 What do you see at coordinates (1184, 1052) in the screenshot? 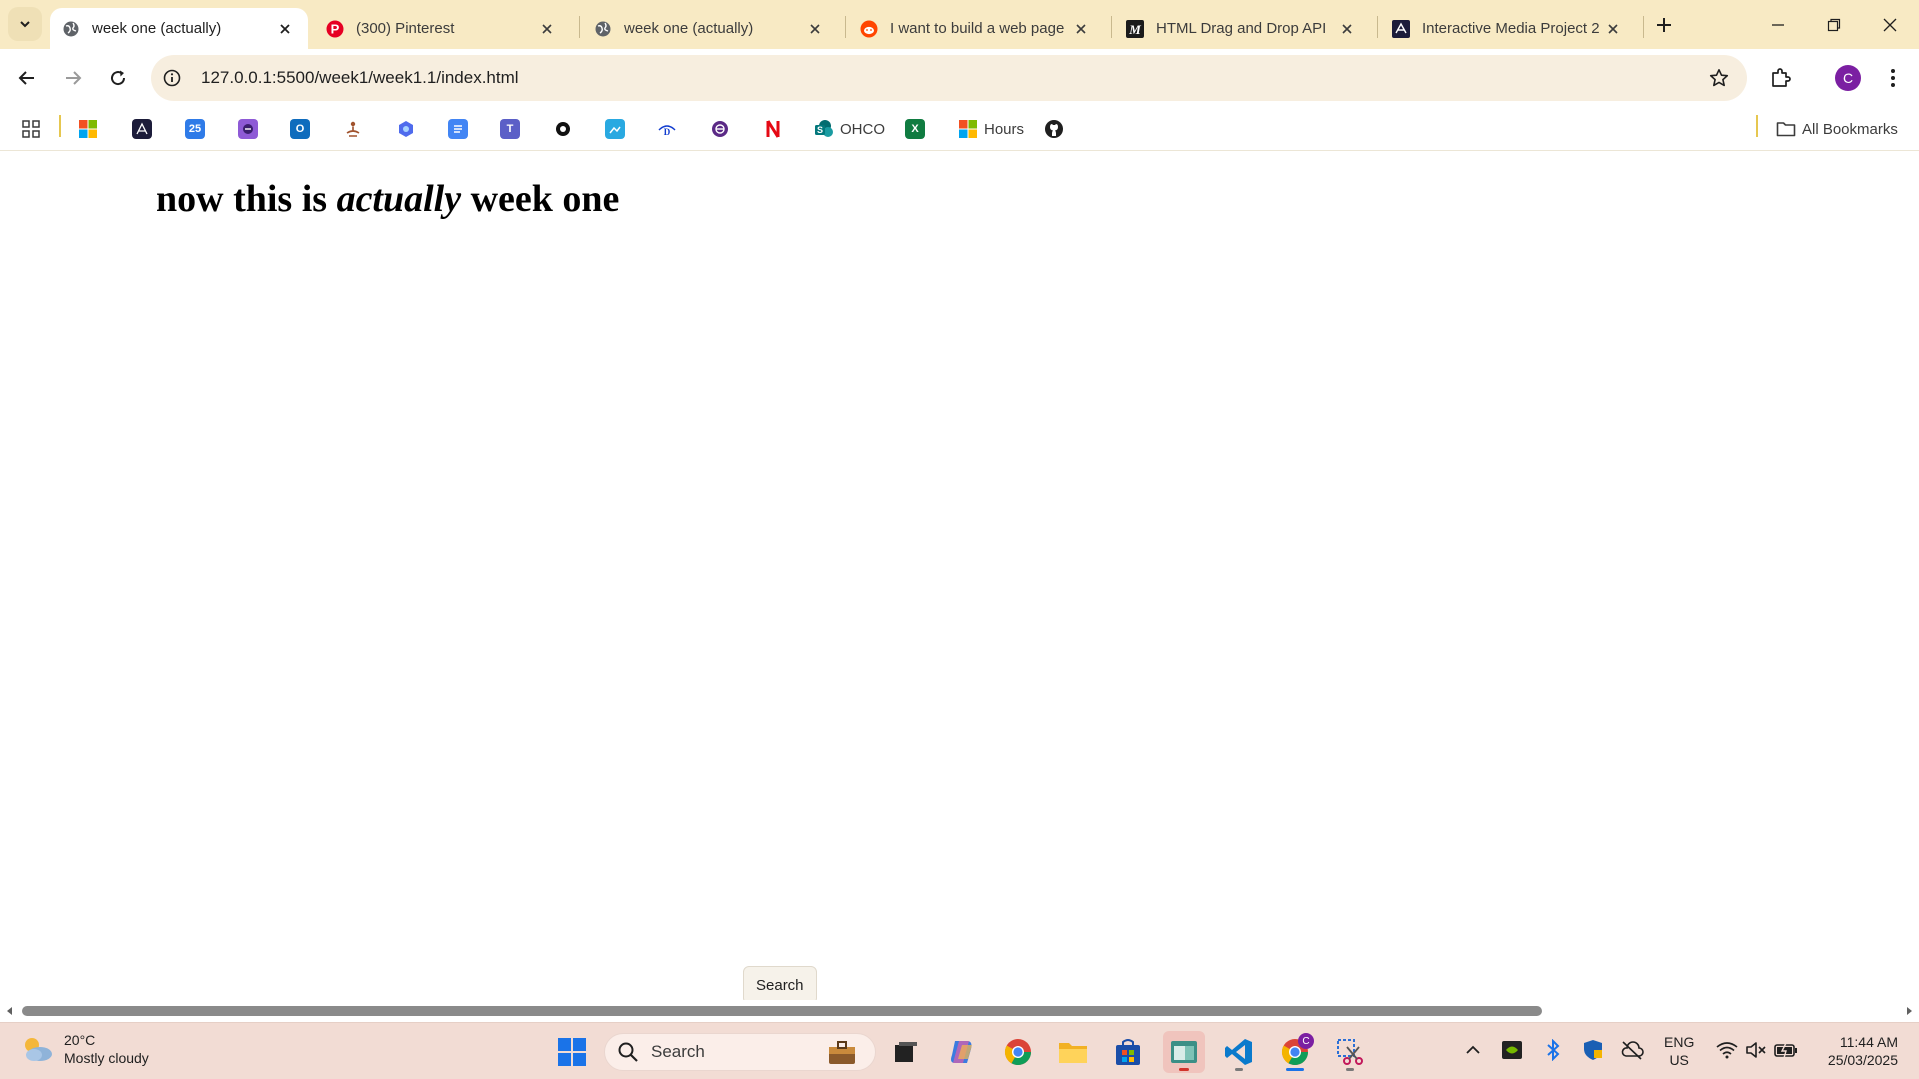
I see `taskbar-app-editor` at bounding box center [1184, 1052].